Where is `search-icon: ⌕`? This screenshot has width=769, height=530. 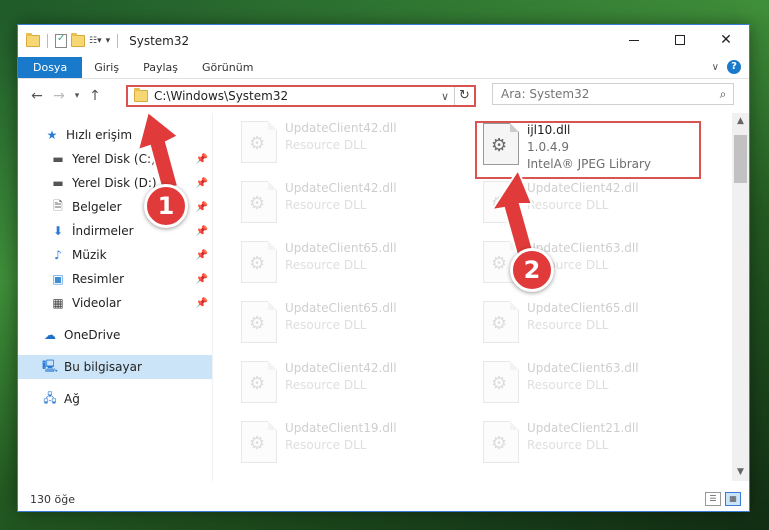
search-icon: ⌕ is located at coordinates (723, 94).